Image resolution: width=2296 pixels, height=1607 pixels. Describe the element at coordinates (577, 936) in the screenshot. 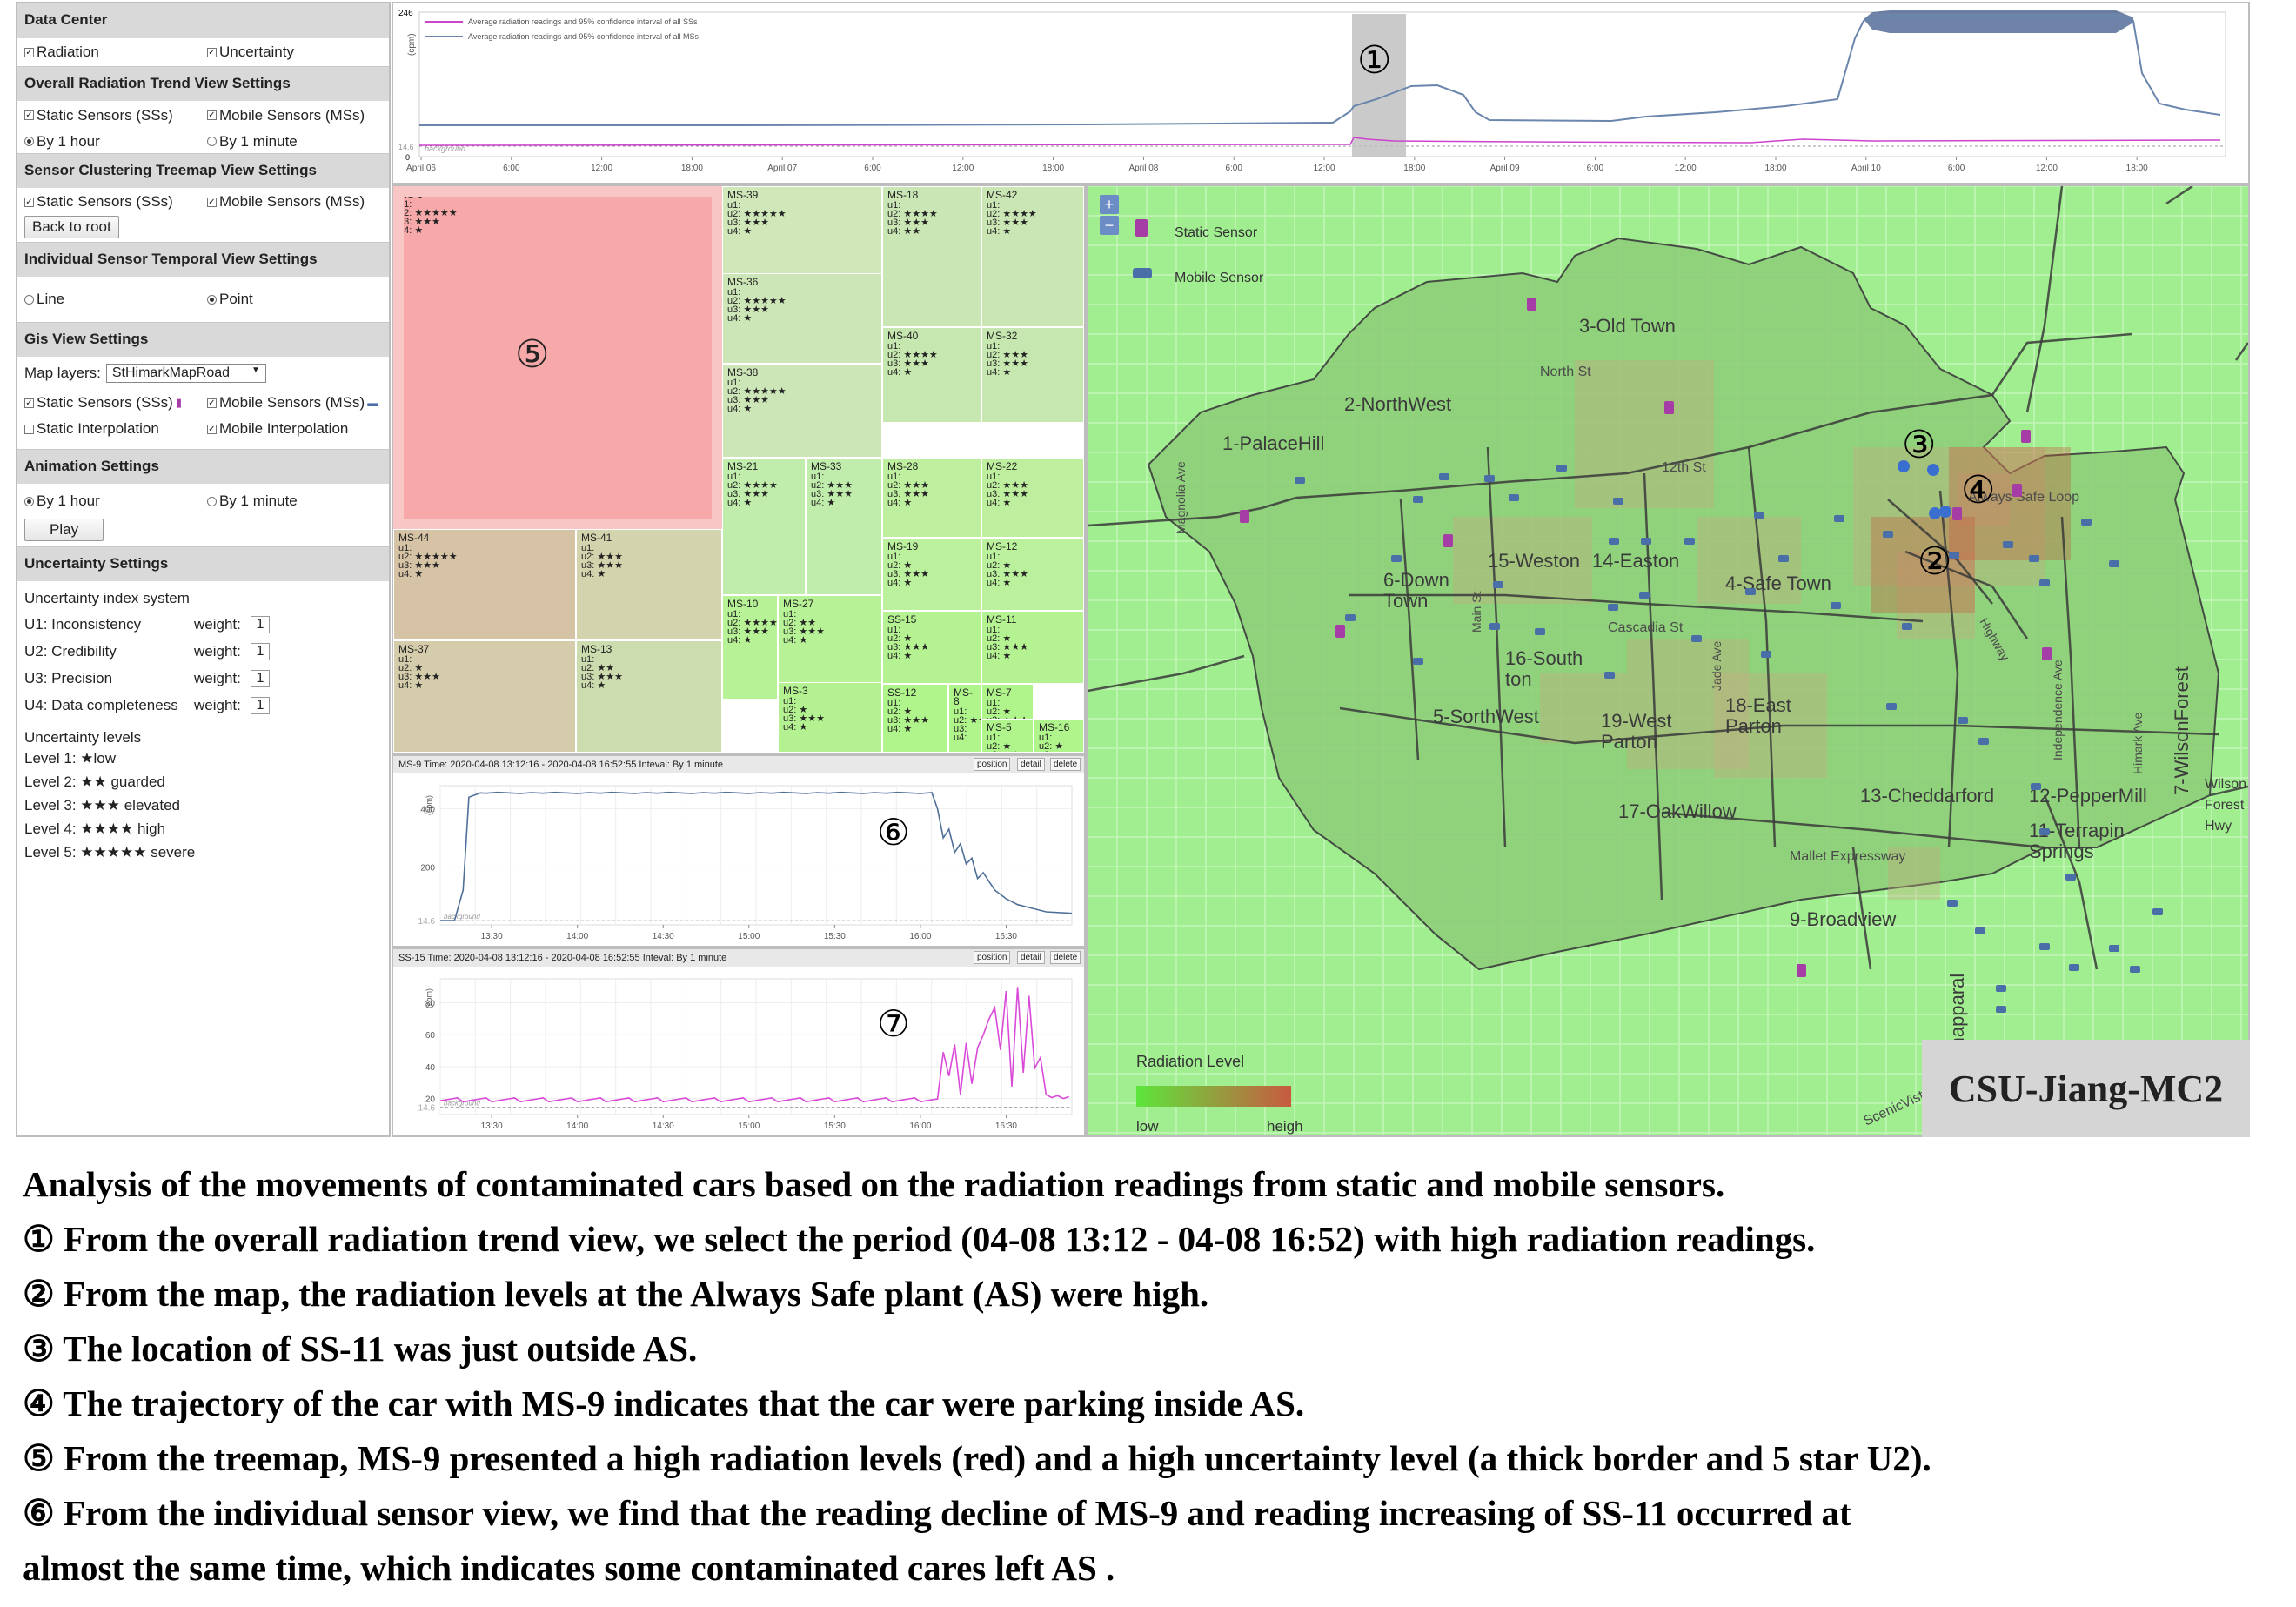

I see `x-tick-label: 14:00` at that location.